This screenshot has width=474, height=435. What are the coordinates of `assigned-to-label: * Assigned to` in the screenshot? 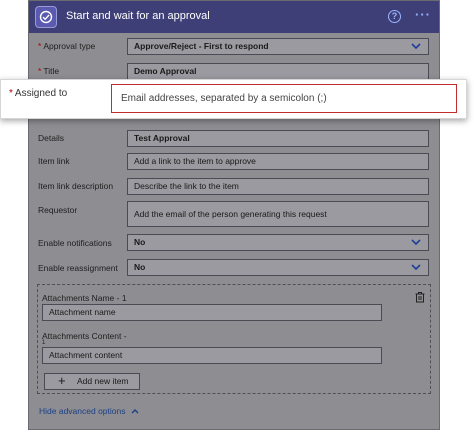 It's located at (38, 93).